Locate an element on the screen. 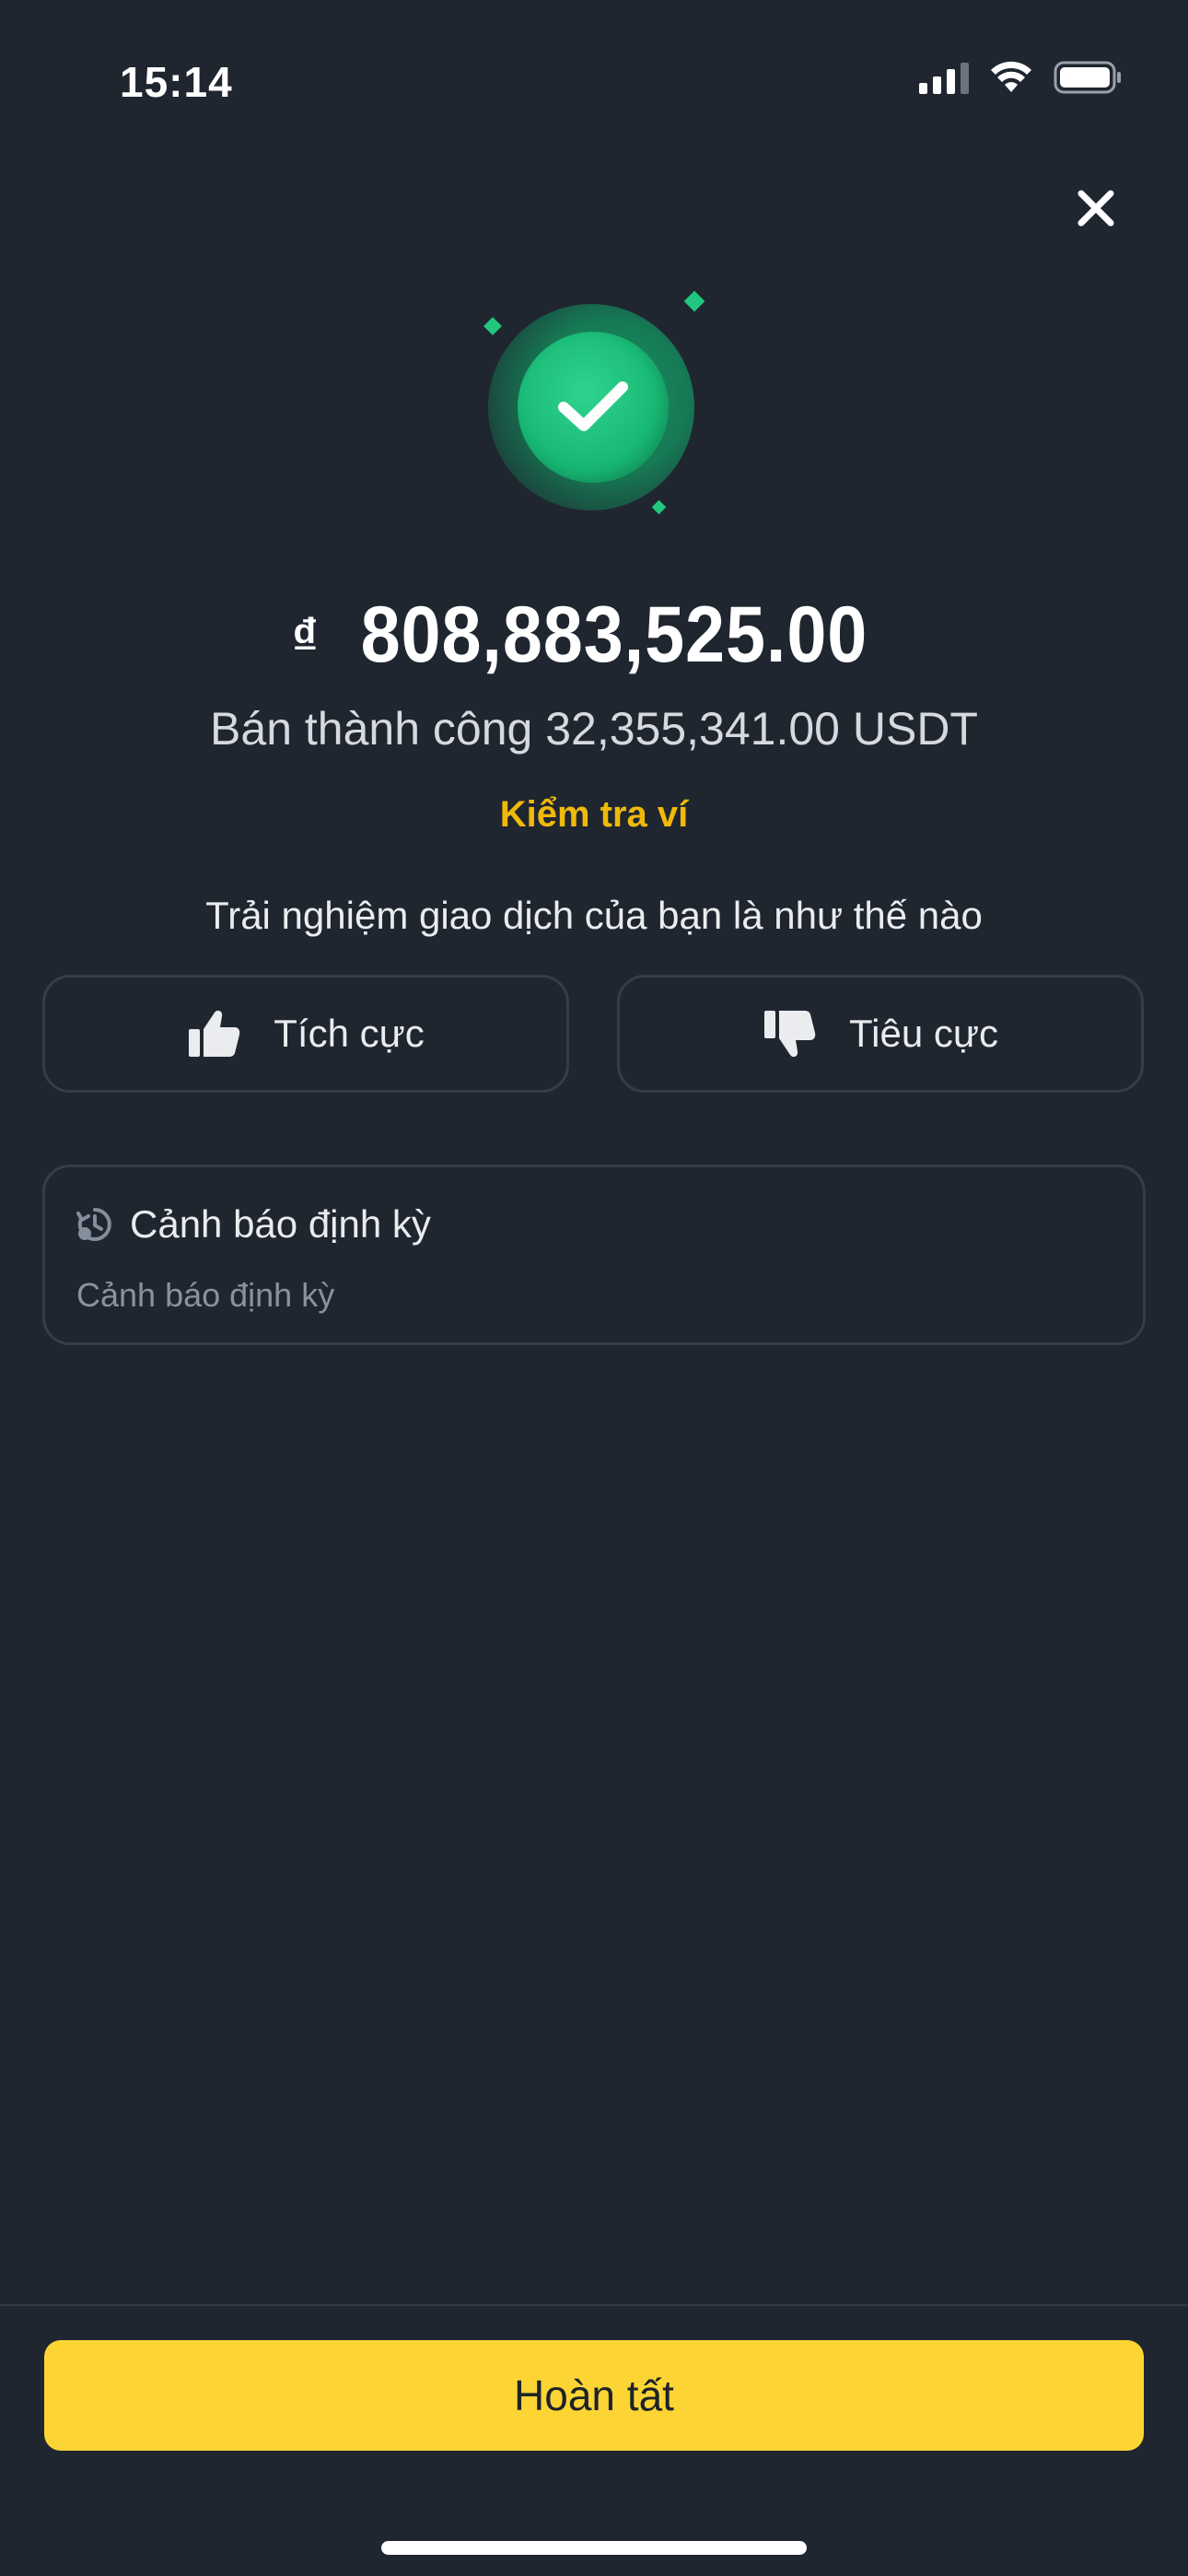 The image size is (1188, 2576). recurring-alert-title: Cảnh báo định kỳ is located at coordinates (280, 1224).